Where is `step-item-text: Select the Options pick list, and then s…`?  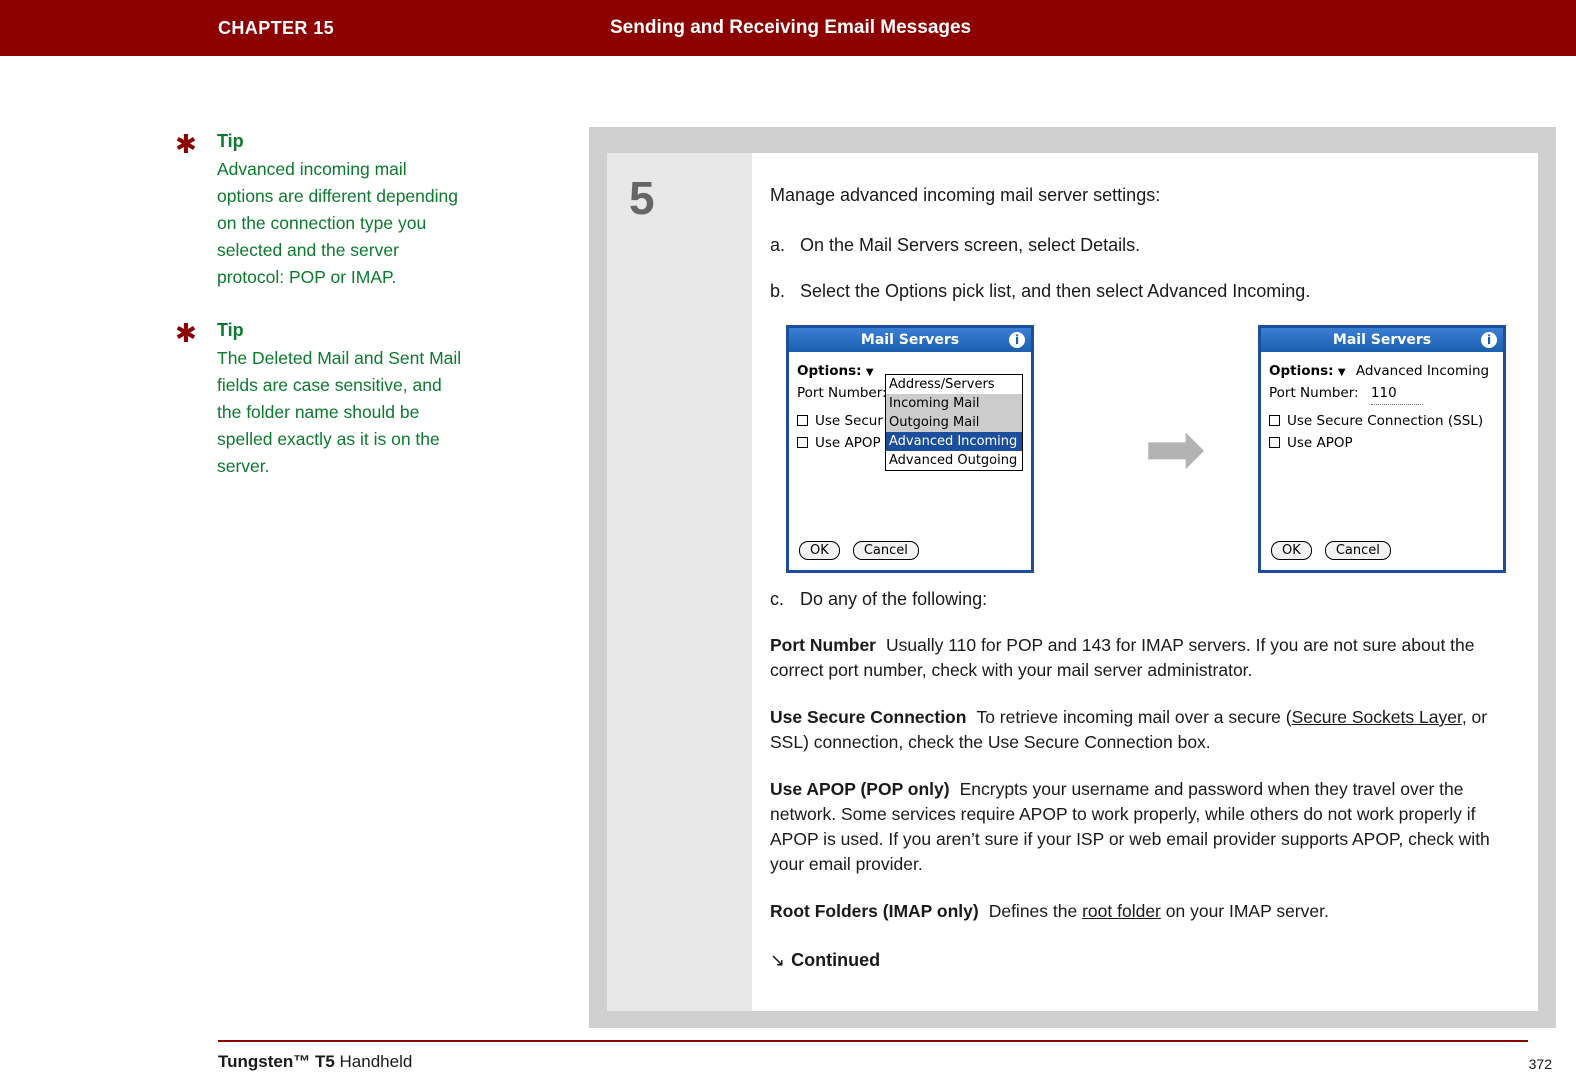 step-item-text: Select the Options pick list, and then s… is located at coordinates (1055, 291).